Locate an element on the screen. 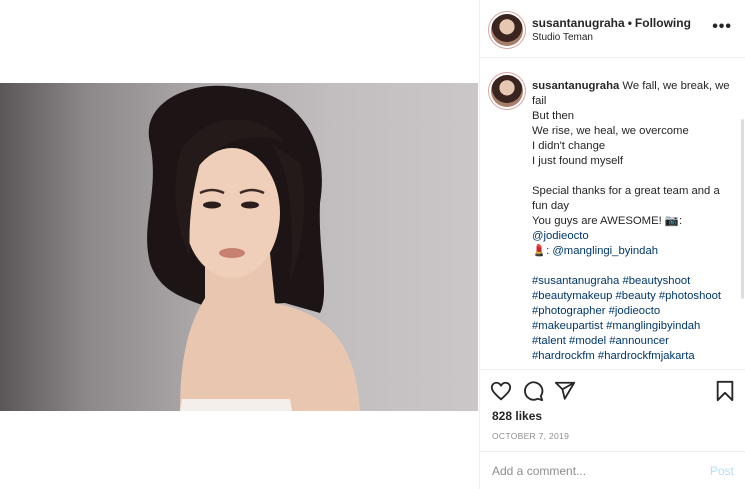  caption-scrollbar is located at coordinates (742, 209).